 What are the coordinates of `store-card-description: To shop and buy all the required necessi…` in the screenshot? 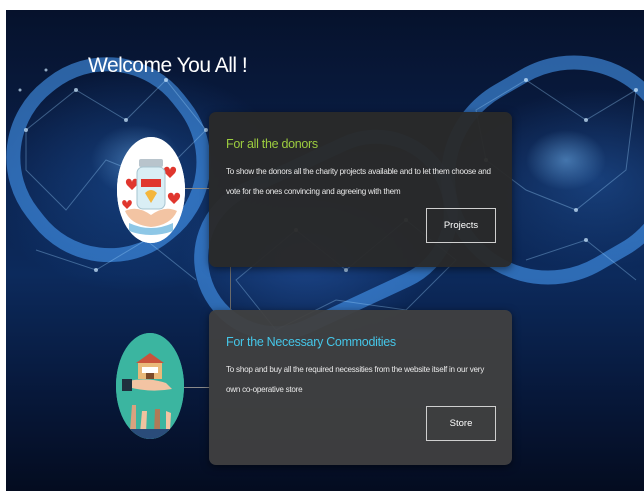 It's located at (355, 379).